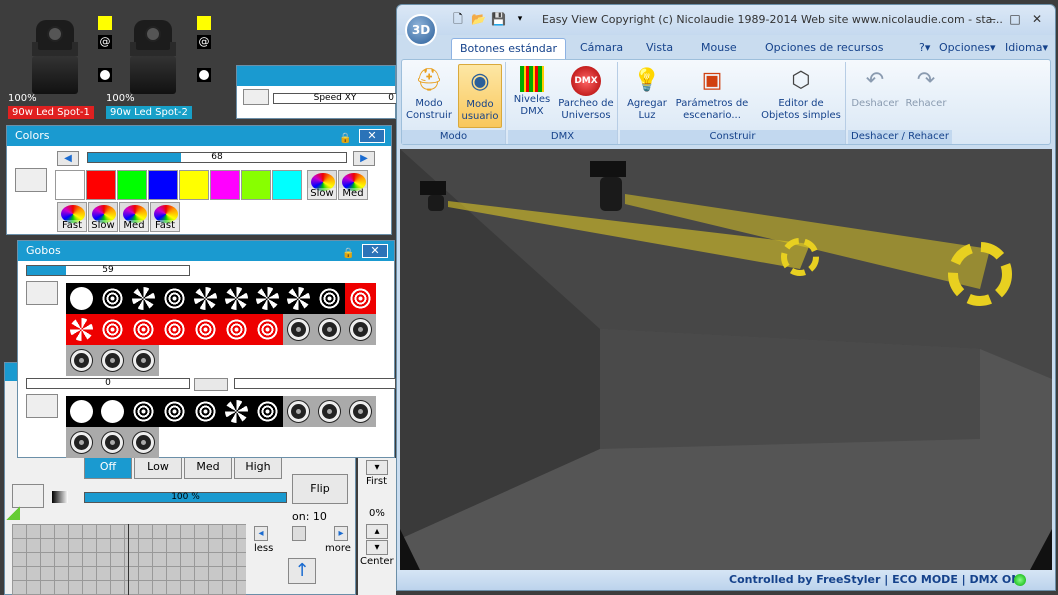 This screenshot has width=1058, height=595. I want to click on modo-usuario-button: ◉ Modo usuario, so click(480, 96).